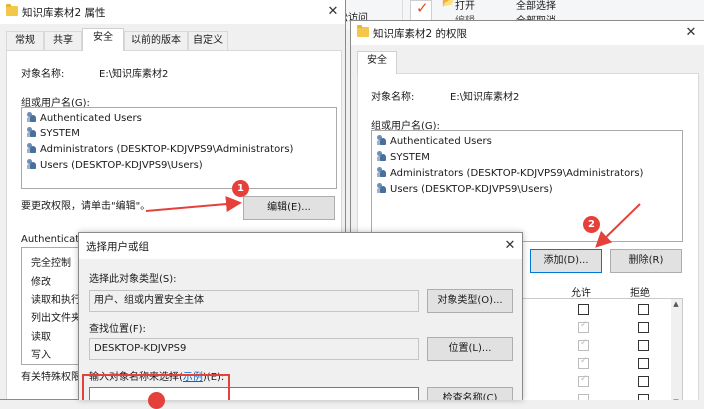  Describe the element at coordinates (240, 188) in the screenshot. I see `step-badge-1: 1` at that location.